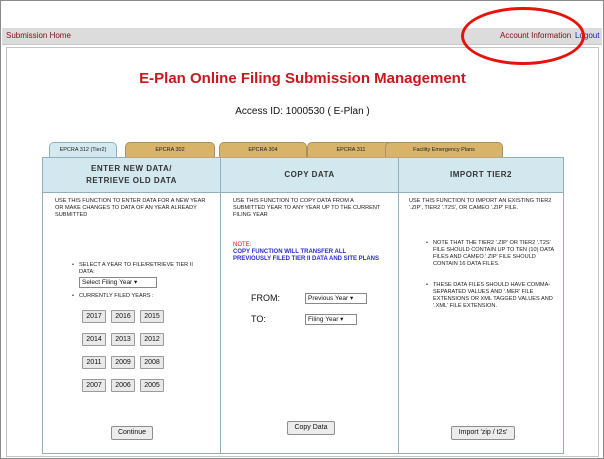 The width and height of the screenshot is (604, 459). I want to click on continue-button: Continue, so click(132, 433).